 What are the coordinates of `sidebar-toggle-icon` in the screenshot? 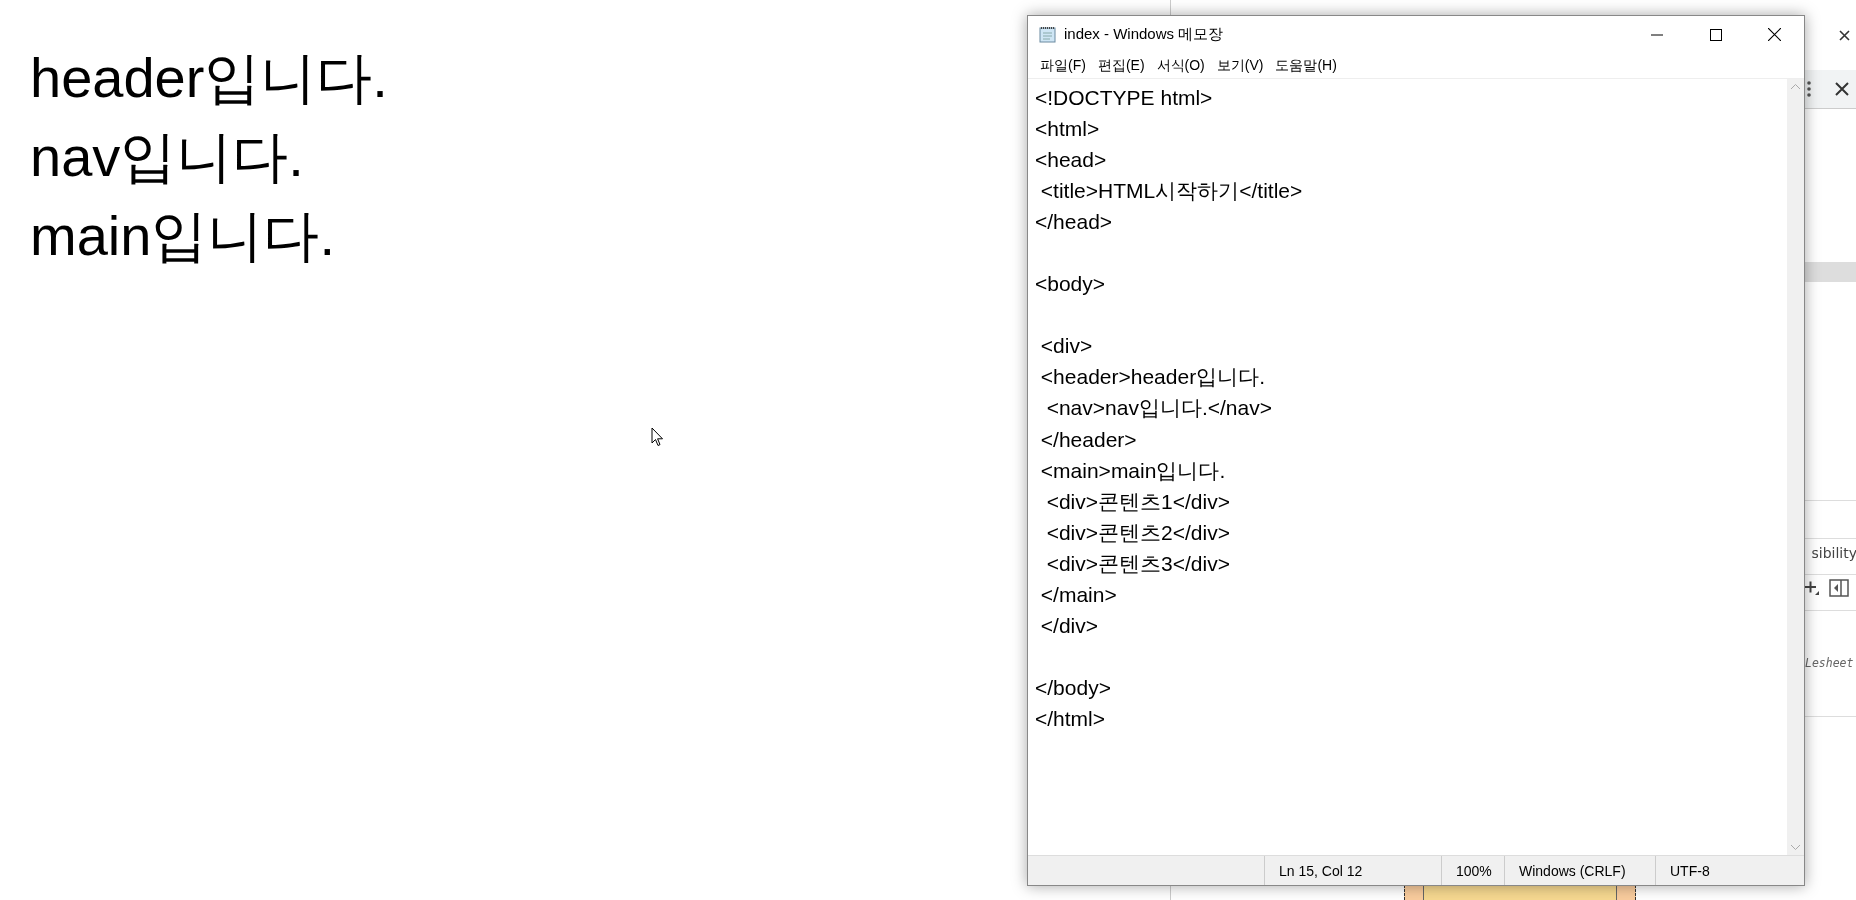 It's located at (1839, 588).